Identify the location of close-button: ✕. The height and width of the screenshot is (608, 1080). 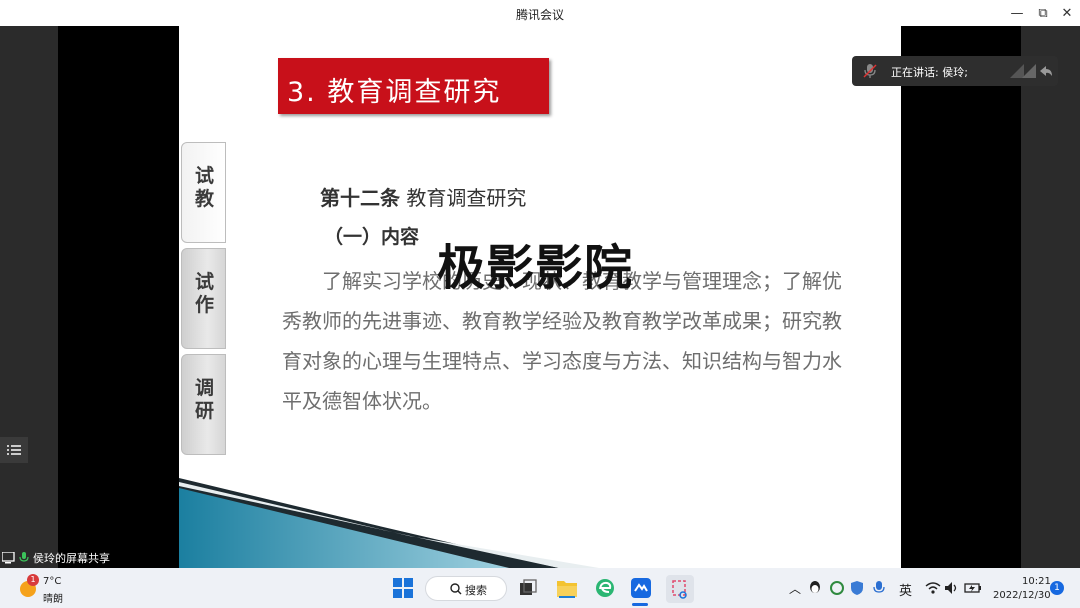
(1066, 13).